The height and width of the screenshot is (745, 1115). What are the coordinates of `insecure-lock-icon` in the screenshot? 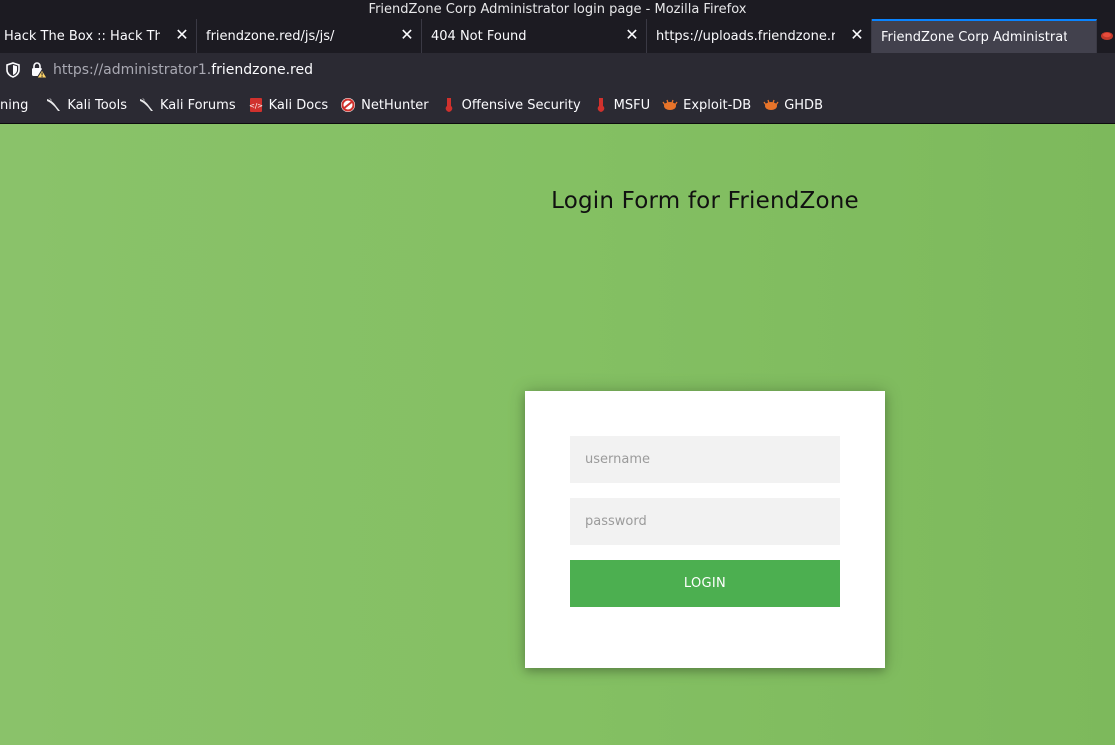 It's located at (39, 70).